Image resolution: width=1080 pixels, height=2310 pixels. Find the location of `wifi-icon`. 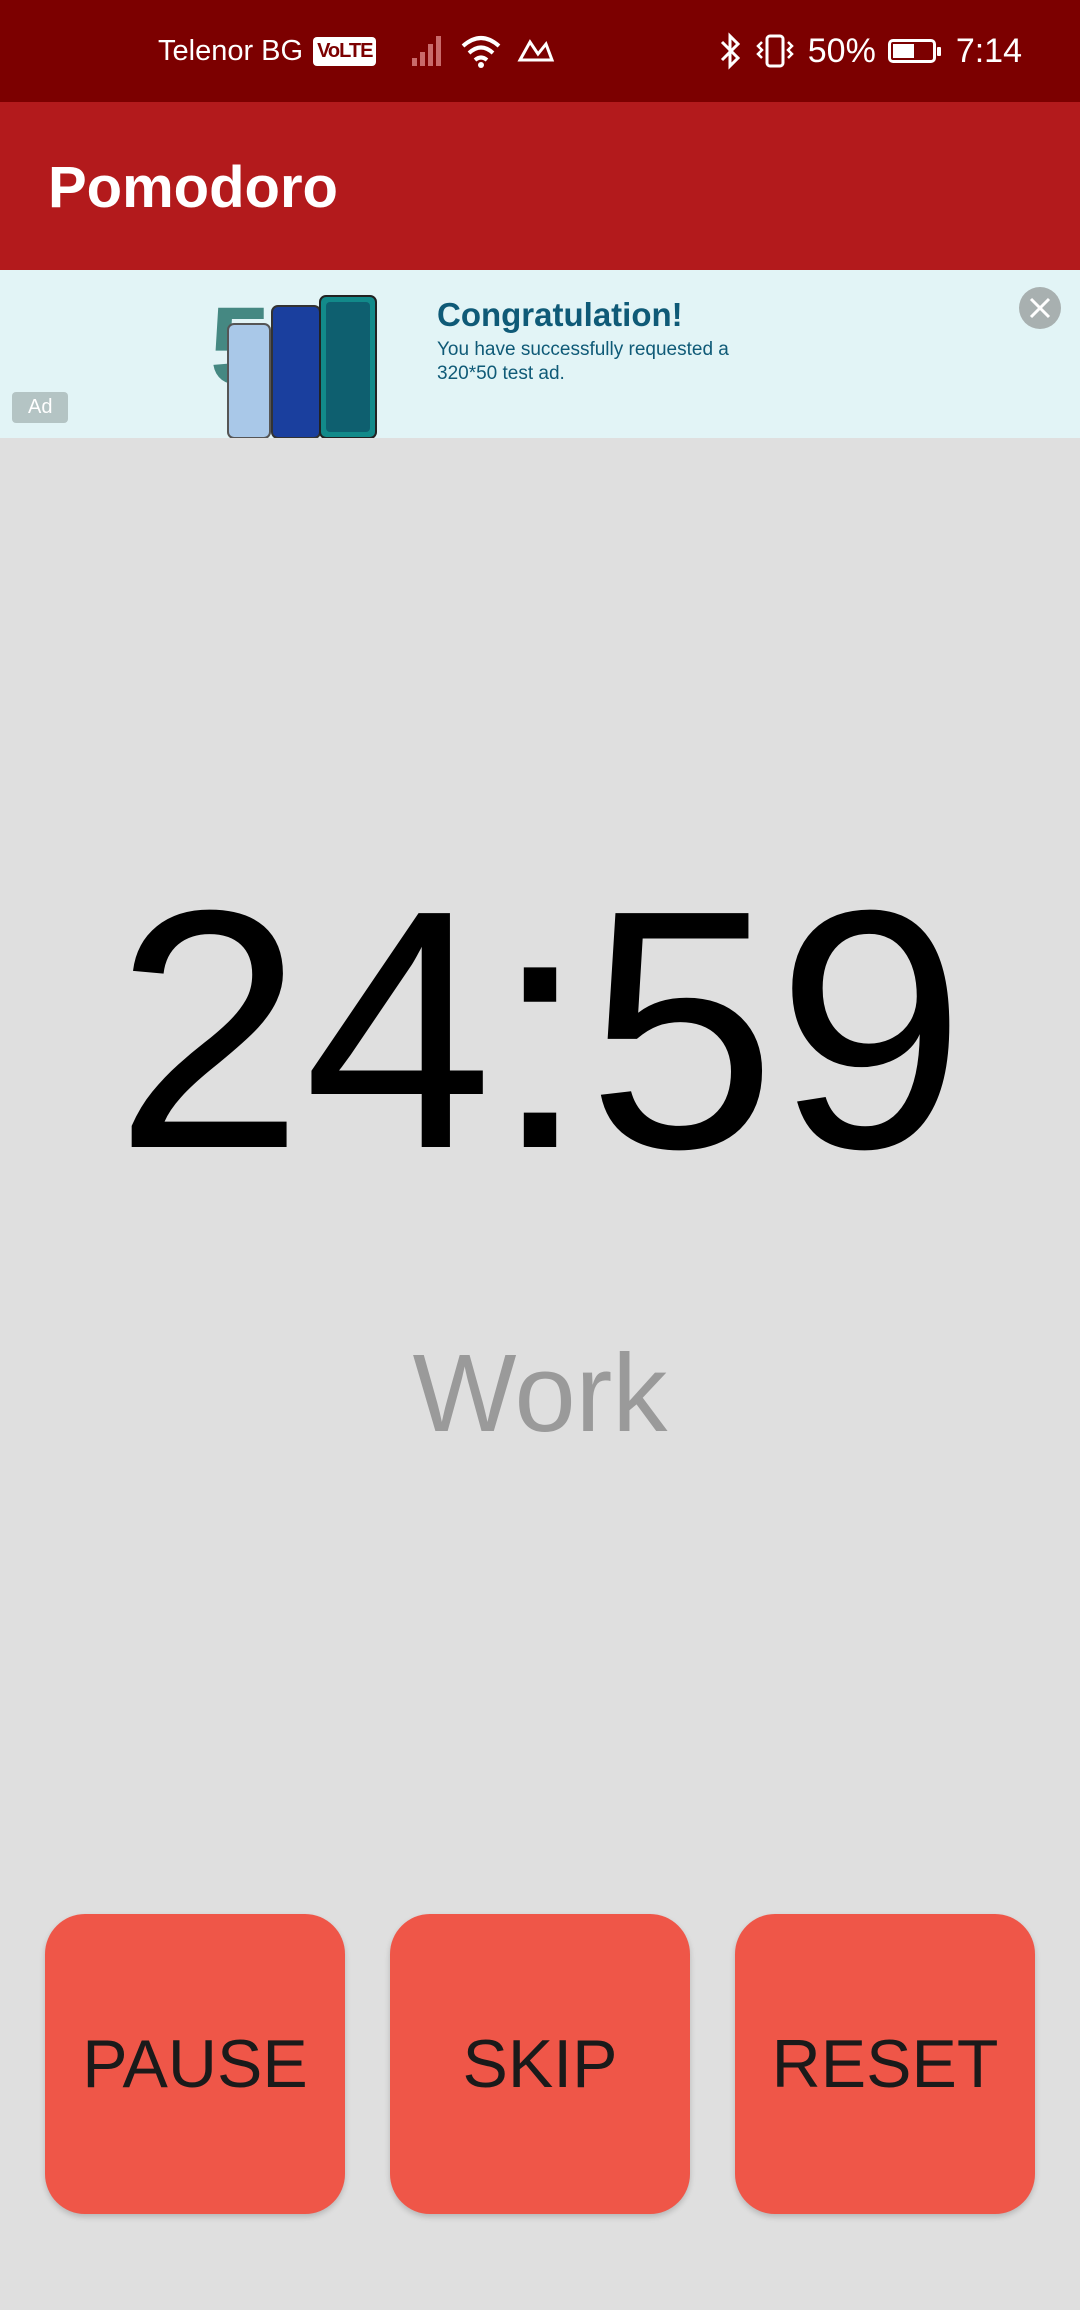

wifi-icon is located at coordinates (481, 52).